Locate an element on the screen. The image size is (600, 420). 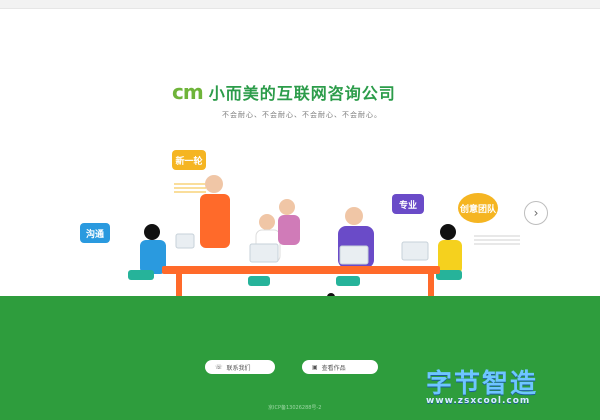
watermark-url: www.zsxcool.com is located at coordinates (478, 401).